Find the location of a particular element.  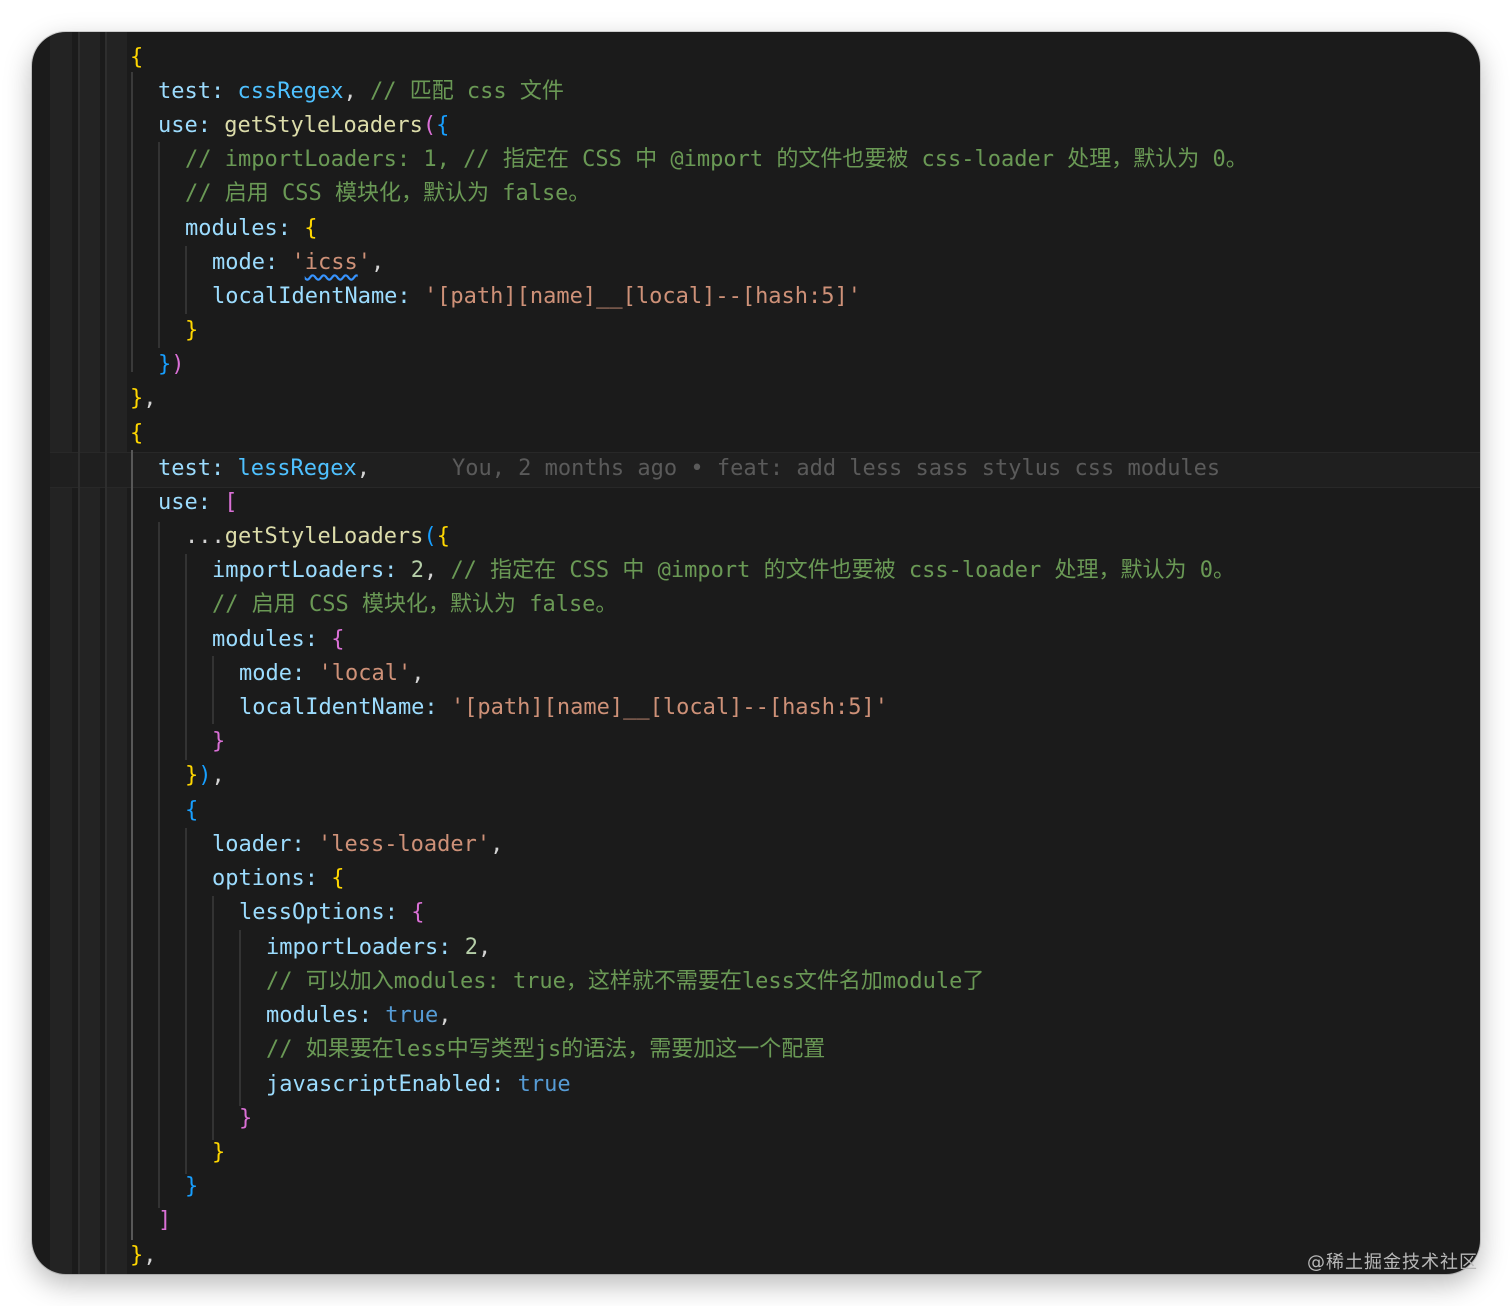

code-line: modules: true, is located at coordinates (358, 1016).